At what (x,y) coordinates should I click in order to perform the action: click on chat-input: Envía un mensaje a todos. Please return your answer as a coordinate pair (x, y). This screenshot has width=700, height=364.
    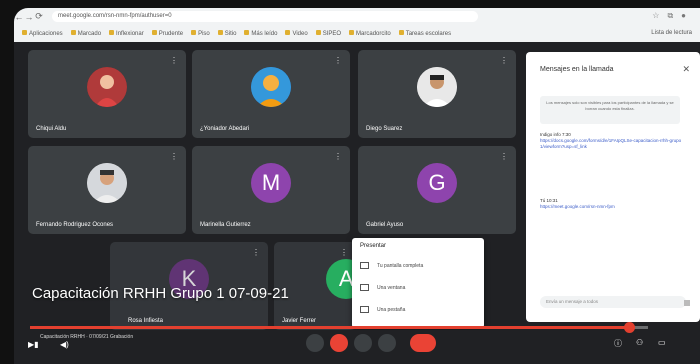
    Looking at the image, I should click on (613, 302).